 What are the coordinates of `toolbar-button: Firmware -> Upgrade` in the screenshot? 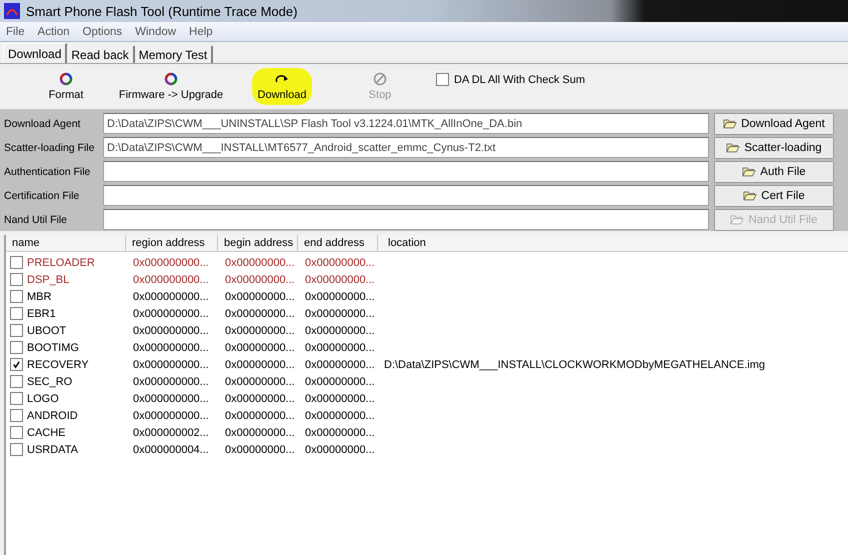 It's located at (171, 86).